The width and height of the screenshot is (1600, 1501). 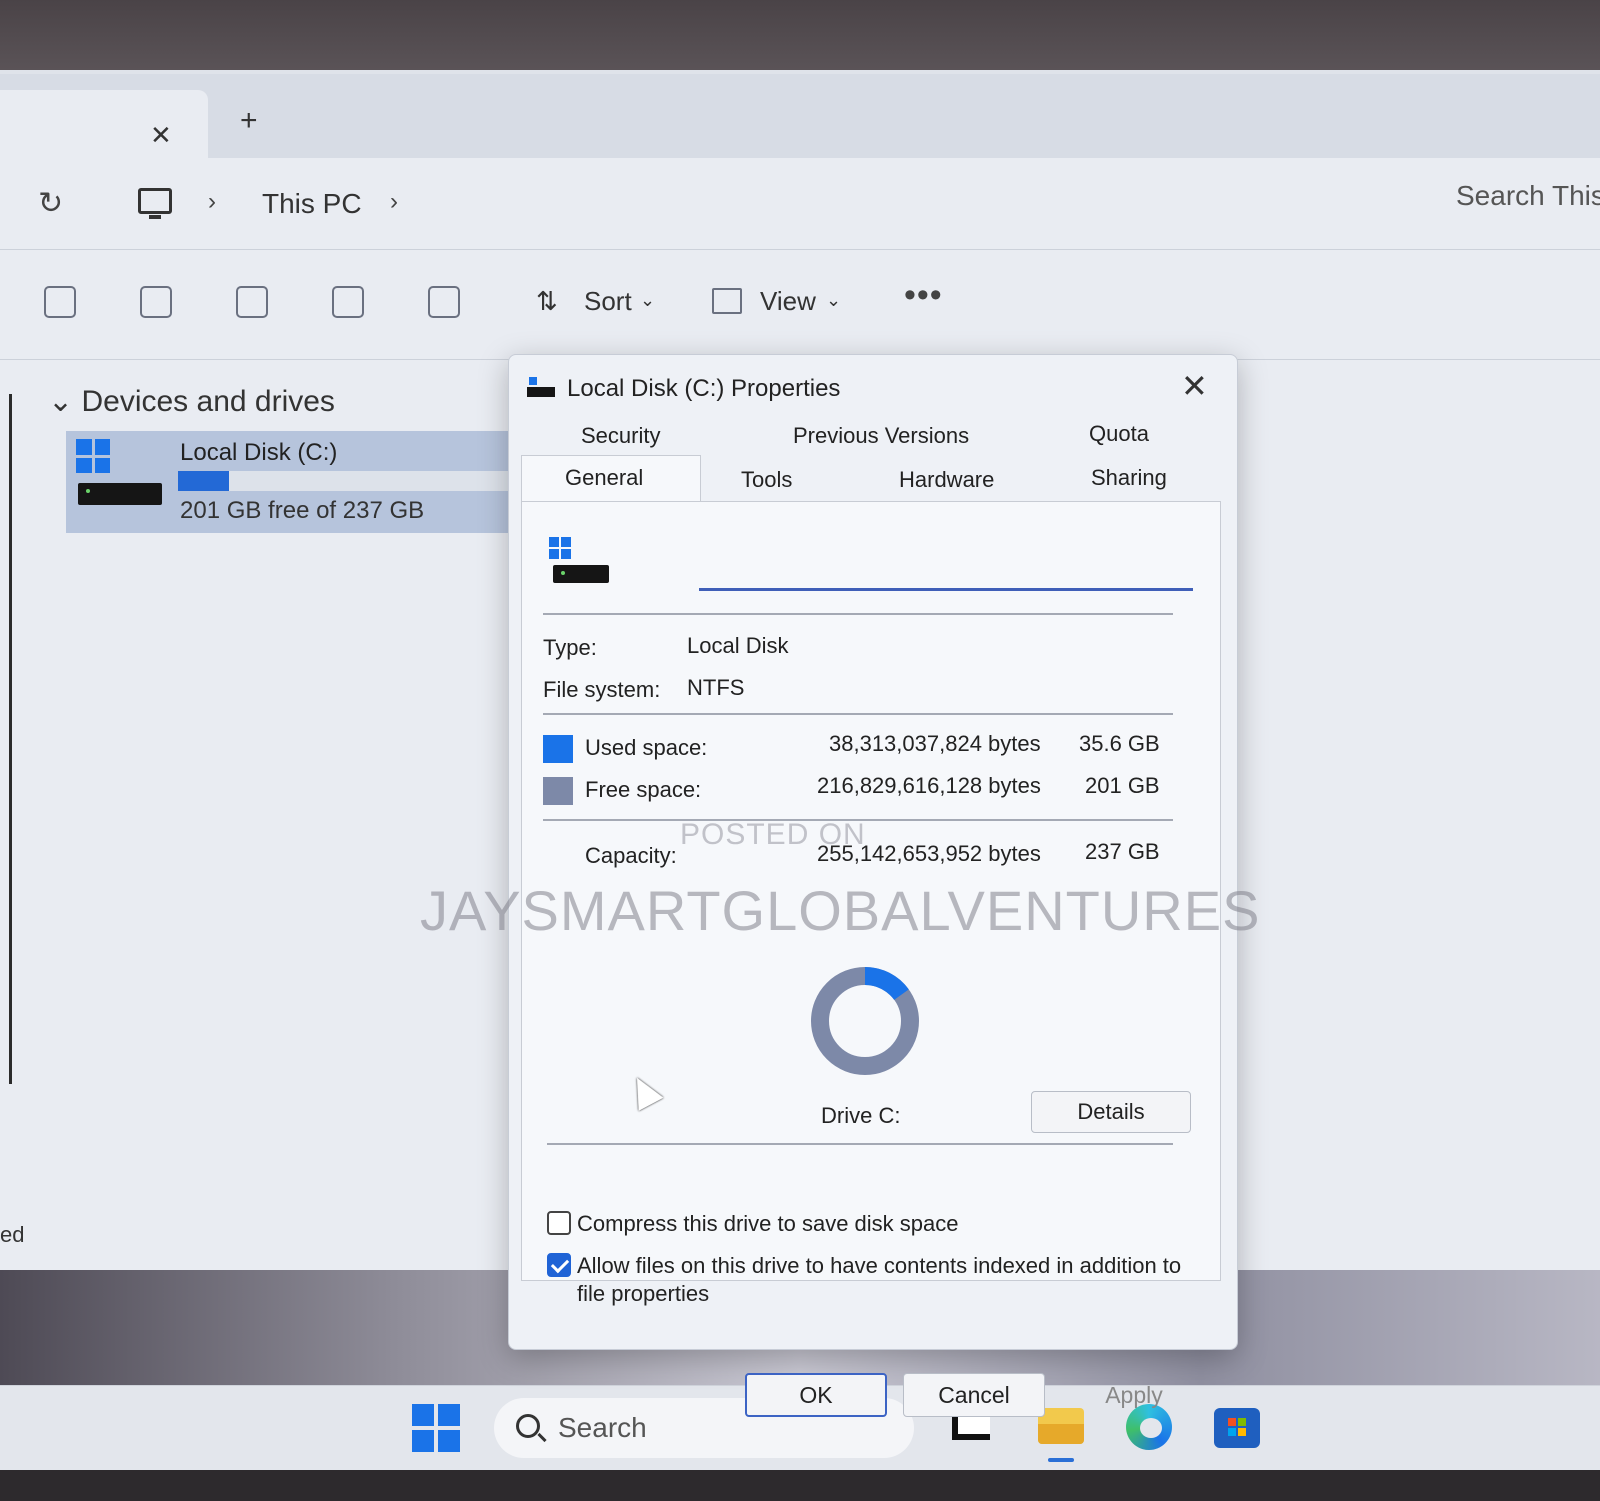 I want to click on used-space-size: 35.6 GB, so click(x=1119, y=743).